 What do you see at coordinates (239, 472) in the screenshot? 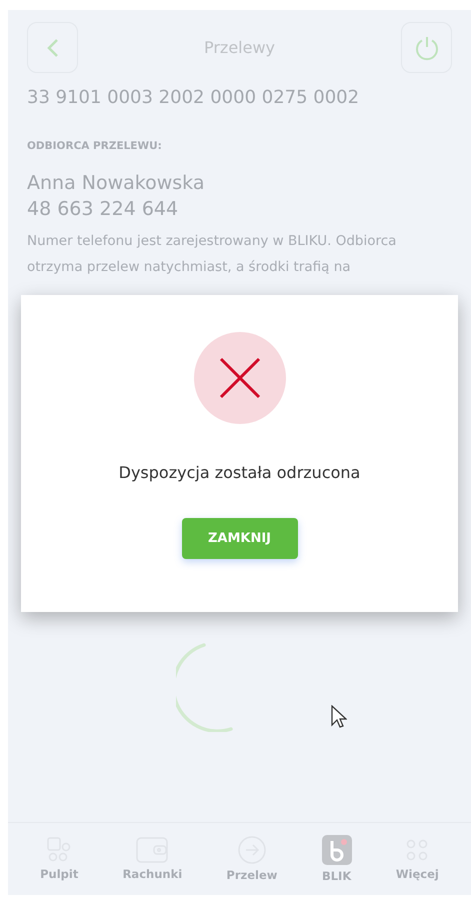
I see `dialog-message: Dyspozycja została odrzucona` at bounding box center [239, 472].